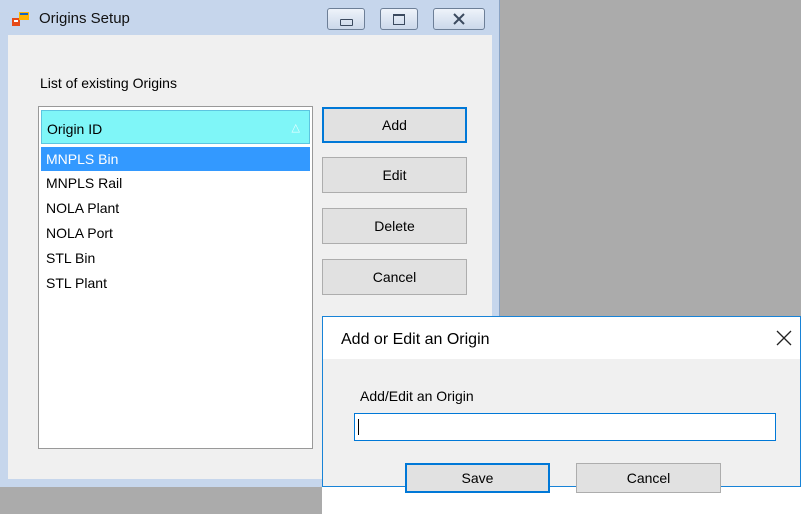 This screenshot has height=514, width=801. I want to click on table-row: STL Bin, so click(175, 258).